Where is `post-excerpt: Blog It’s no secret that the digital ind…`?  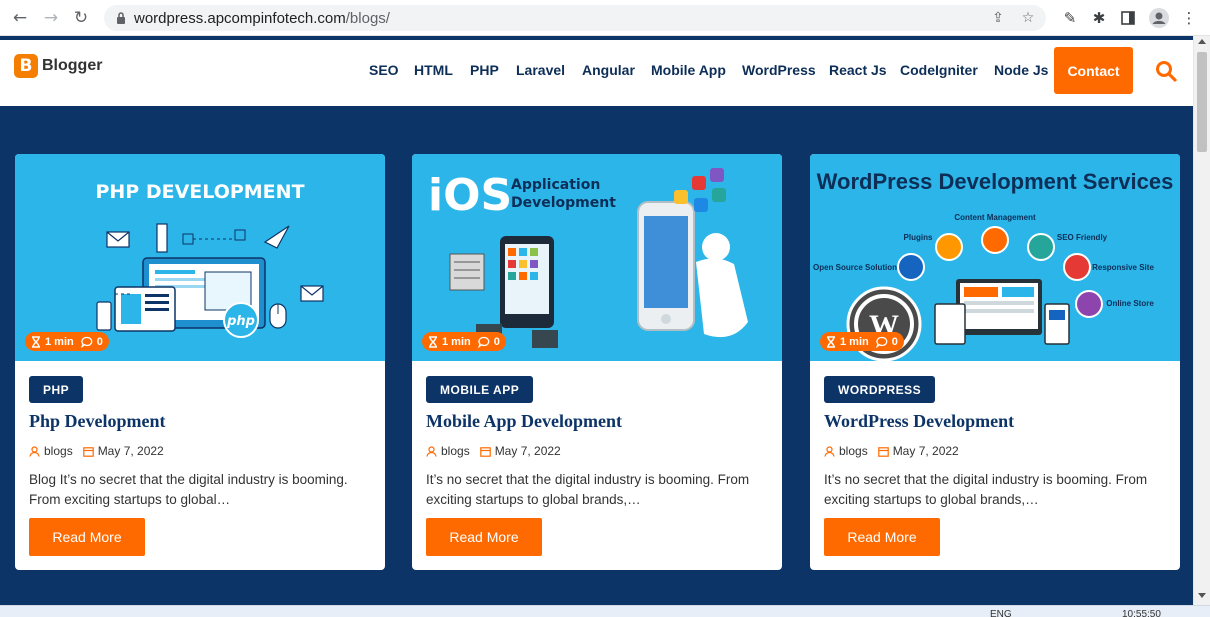
post-excerpt: Blog It’s no secret that the digital ind… is located at coordinates (188, 489).